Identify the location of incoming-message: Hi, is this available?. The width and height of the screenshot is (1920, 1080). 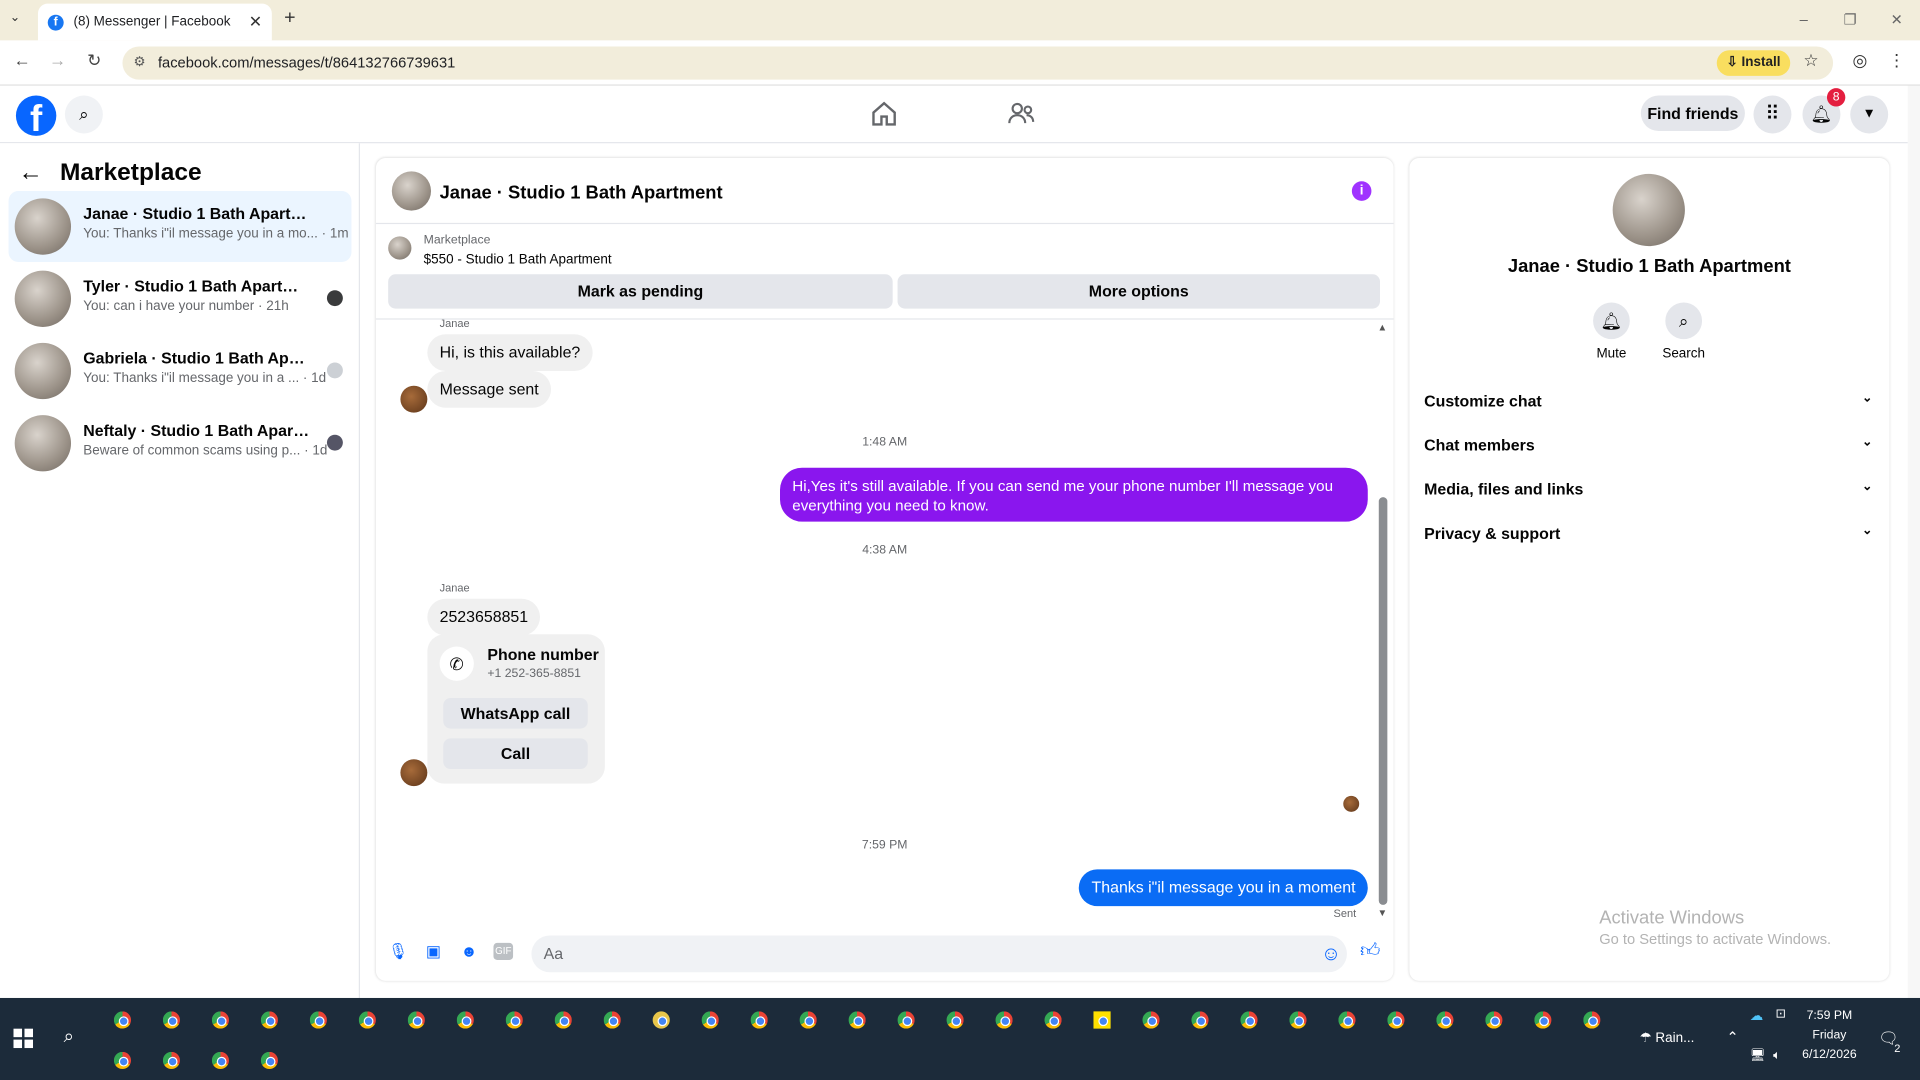
(510, 353).